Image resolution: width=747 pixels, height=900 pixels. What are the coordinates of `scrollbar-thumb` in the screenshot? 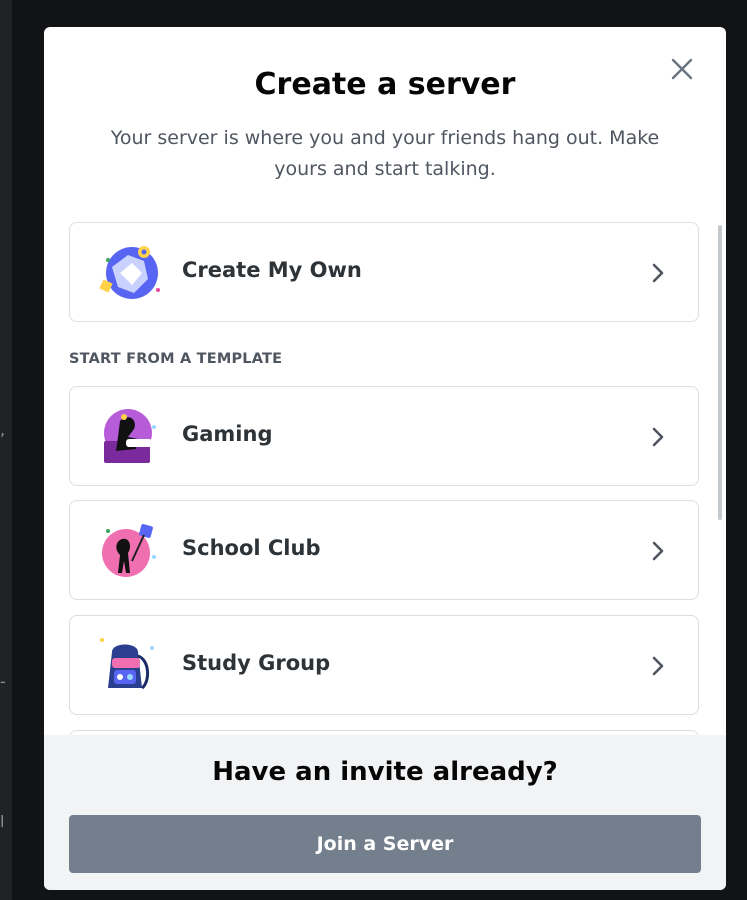 It's located at (720, 372).